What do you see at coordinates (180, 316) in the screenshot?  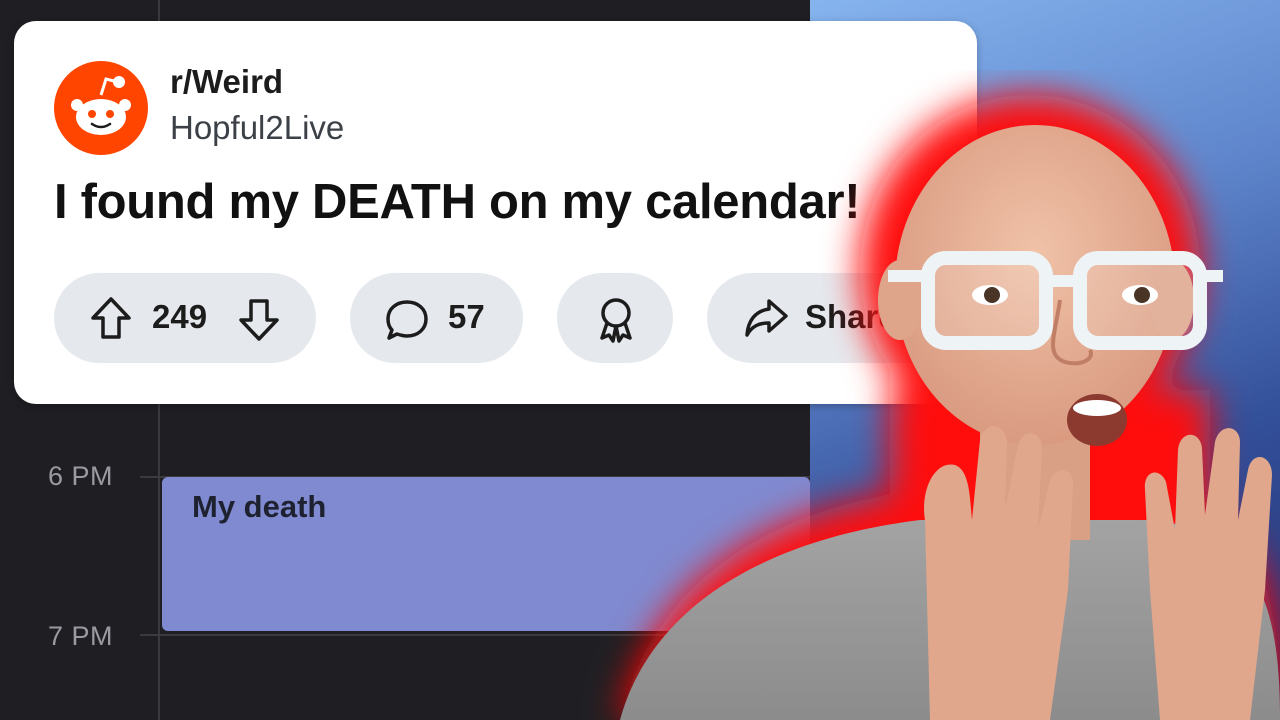 I see `vote-count: 249` at bounding box center [180, 316].